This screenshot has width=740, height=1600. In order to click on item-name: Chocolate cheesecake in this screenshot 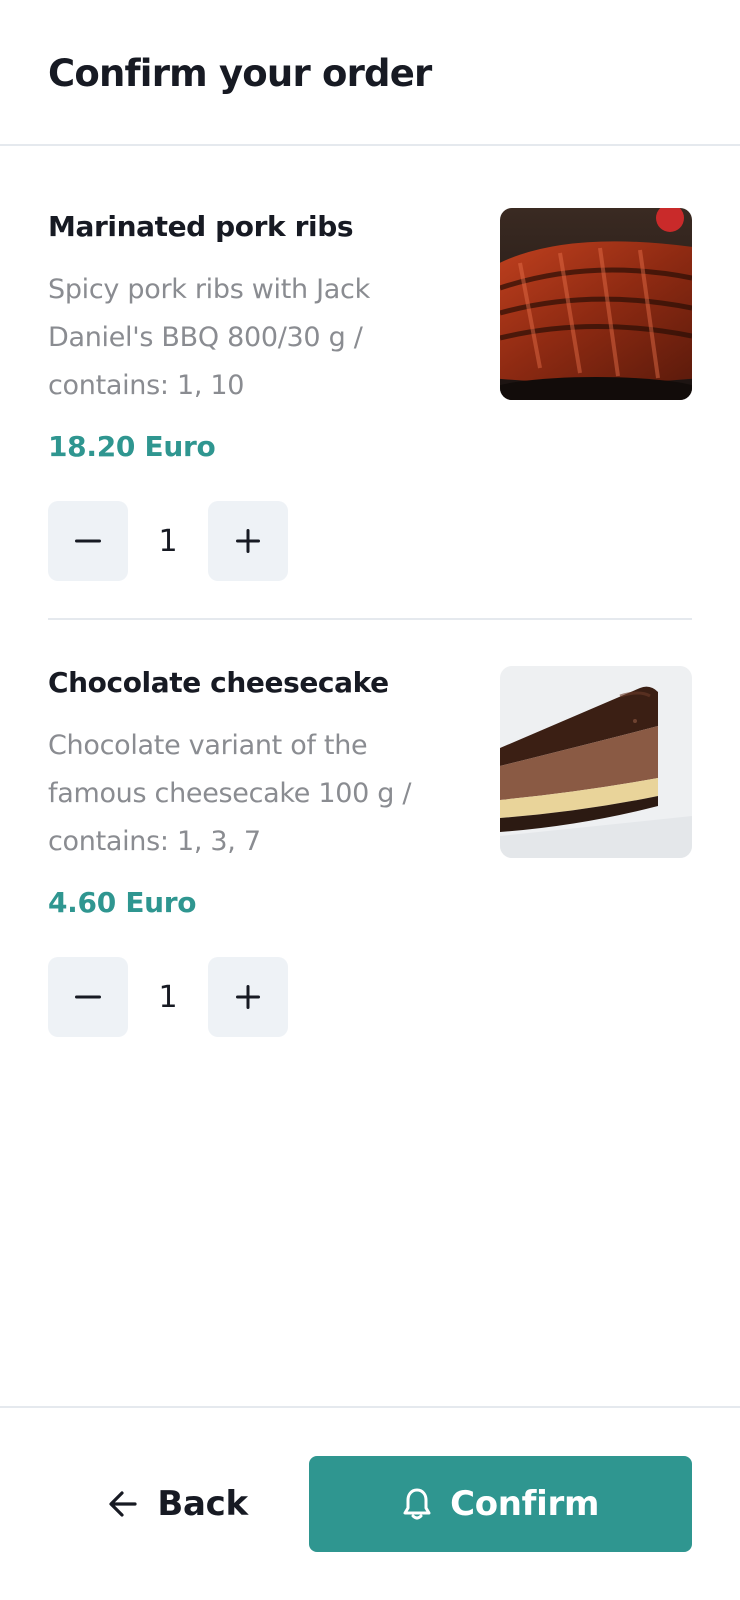, I will do `click(218, 682)`.